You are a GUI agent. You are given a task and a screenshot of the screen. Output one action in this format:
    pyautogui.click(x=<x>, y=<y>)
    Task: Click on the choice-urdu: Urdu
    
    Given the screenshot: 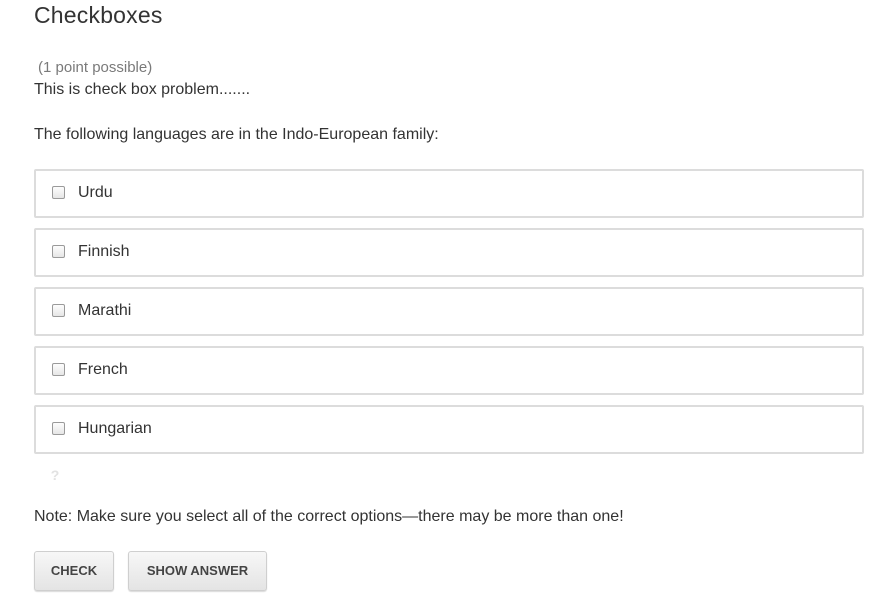 What is the action you would take?
    pyautogui.click(x=449, y=193)
    